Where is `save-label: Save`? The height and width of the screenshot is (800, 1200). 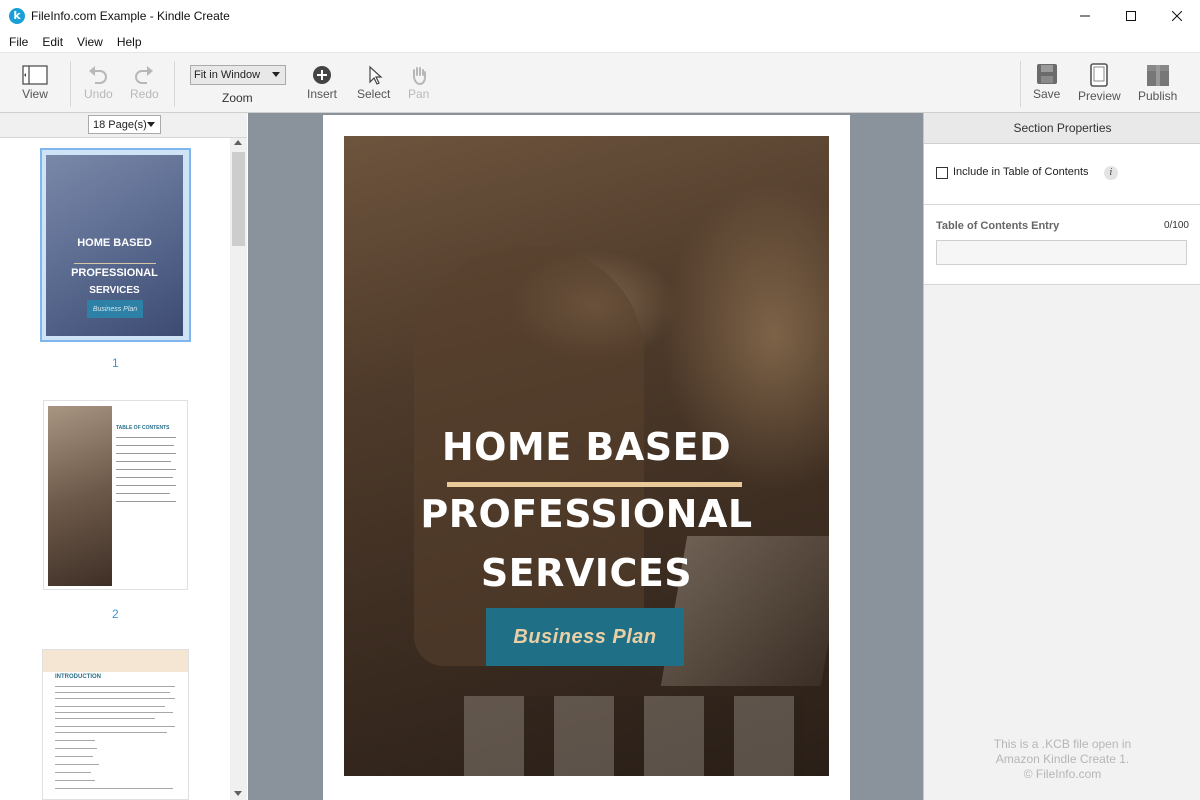 save-label: Save is located at coordinates (1047, 94).